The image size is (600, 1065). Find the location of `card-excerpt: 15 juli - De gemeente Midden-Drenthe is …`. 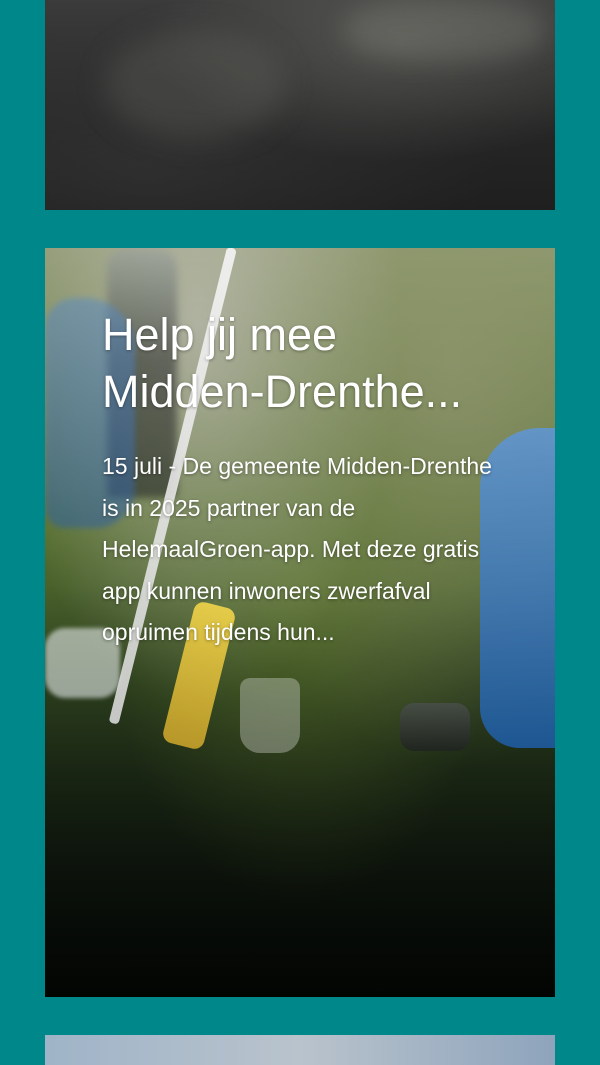

card-excerpt: 15 juli - De gemeente Midden-Drenthe is … is located at coordinates (297, 549).